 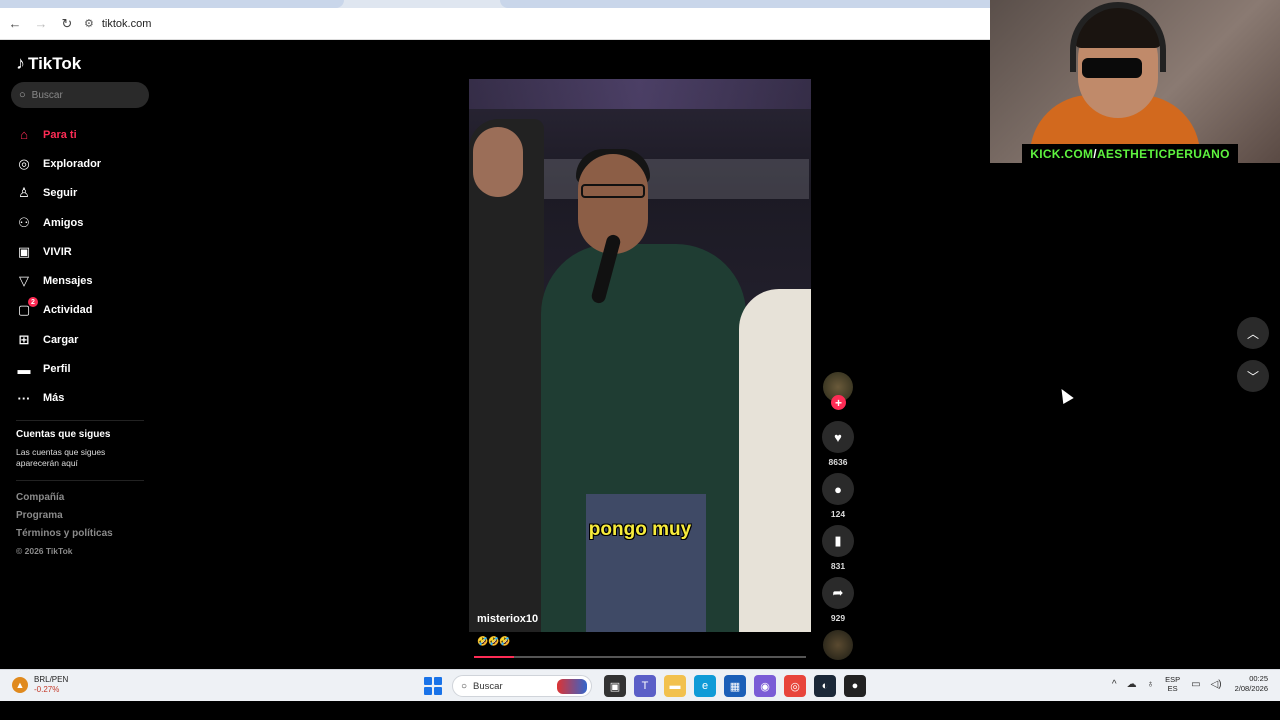 I want to click on network-icon: ▭, so click(x=1195, y=684).